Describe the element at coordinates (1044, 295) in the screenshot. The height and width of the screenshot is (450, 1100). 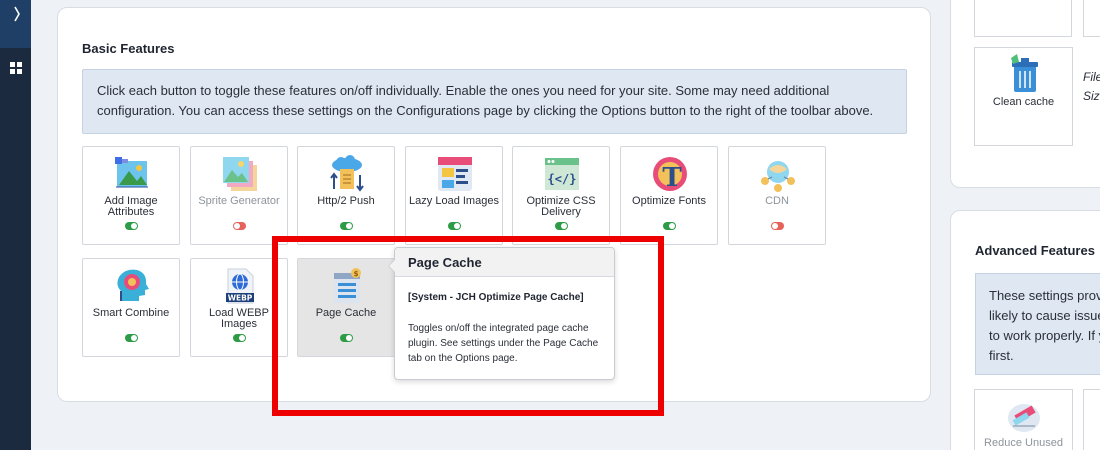
I see `advanced-info-line: These settings prov` at that location.